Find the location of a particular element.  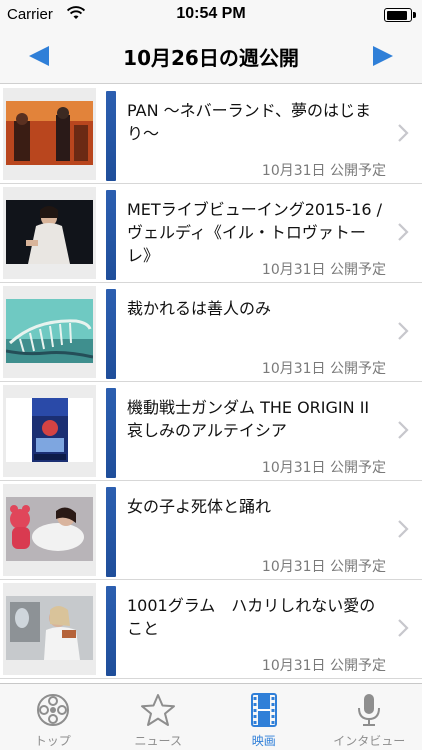

tab-interview: インタビュー is located at coordinates (369, 717).